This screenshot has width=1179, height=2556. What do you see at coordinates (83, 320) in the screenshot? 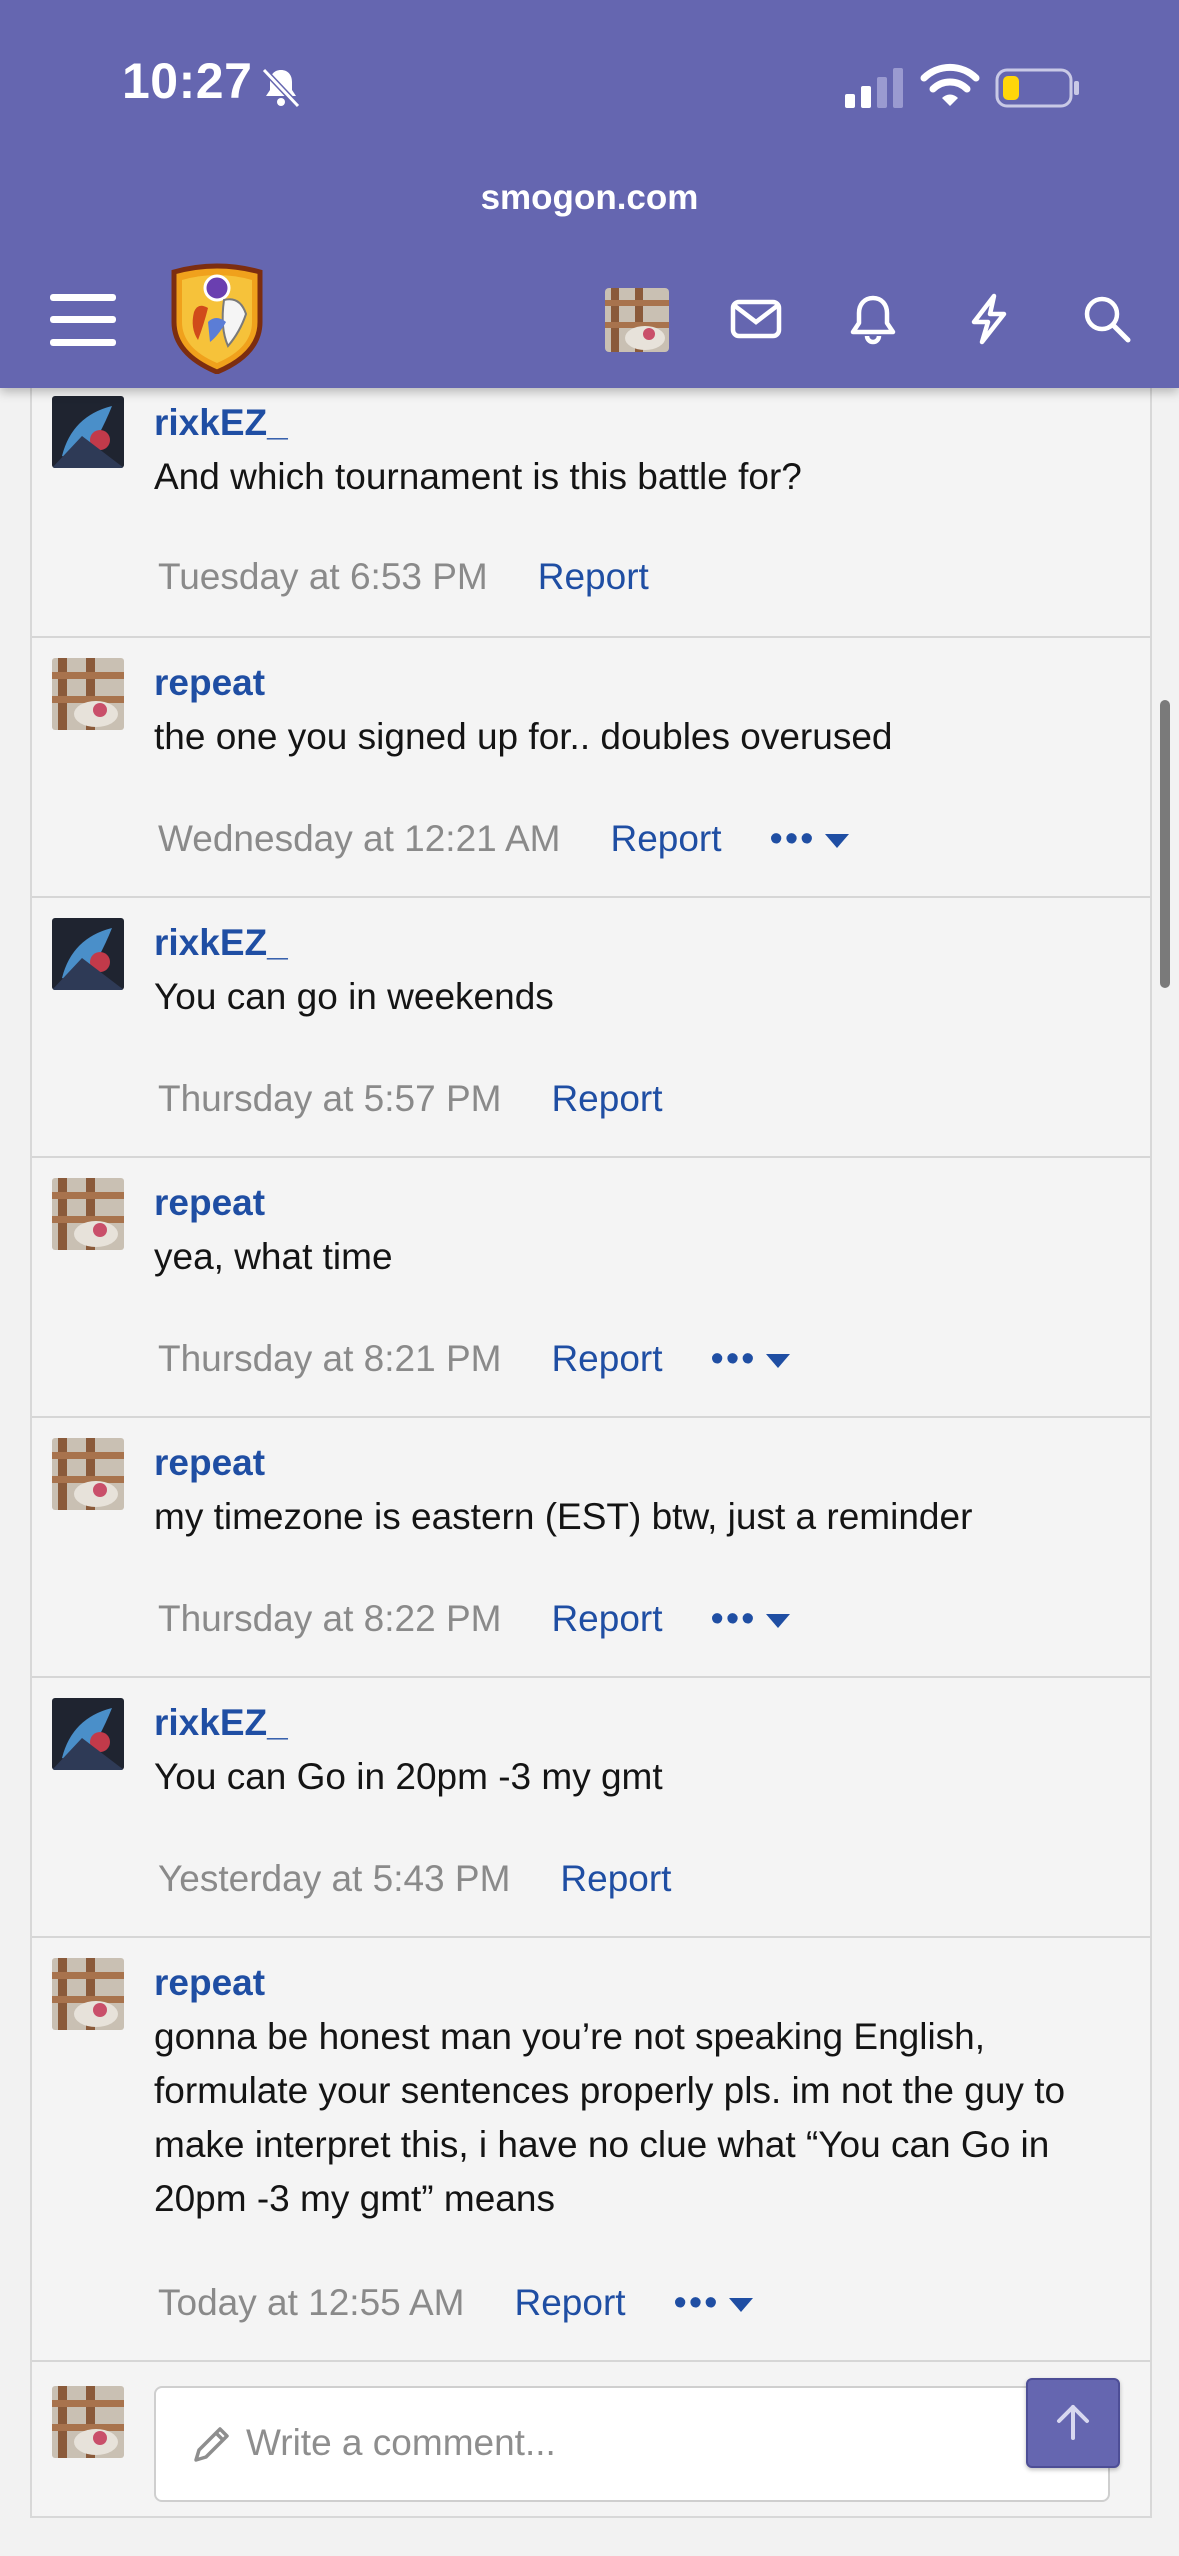
I see `menu-icon` at bounding box center [83, 320].